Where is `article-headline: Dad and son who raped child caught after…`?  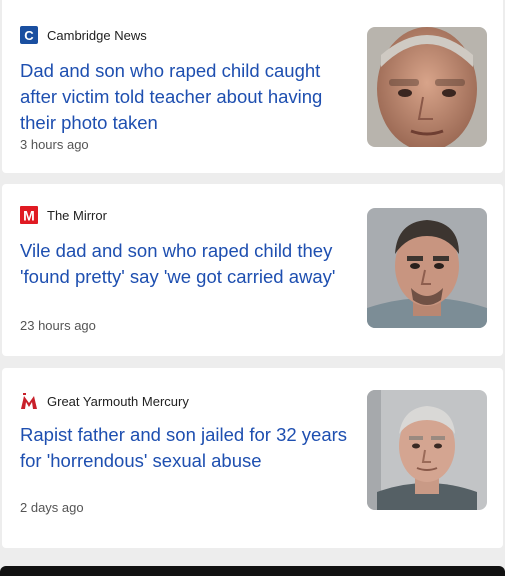 article-headline: Dad and son who raped child caught after… is located at coordinates (185, 97).